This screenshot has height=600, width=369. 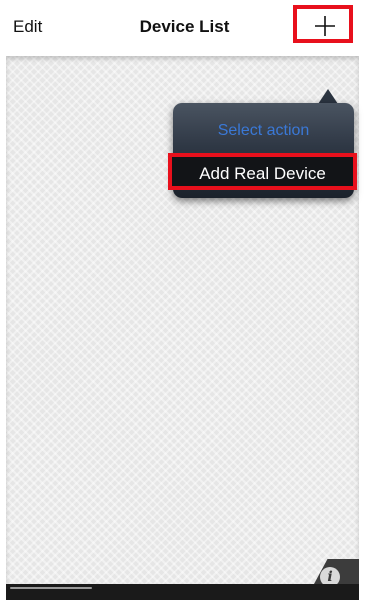 I want to click on menu-item-label: Add Real Device, so click(x=262, y=173).